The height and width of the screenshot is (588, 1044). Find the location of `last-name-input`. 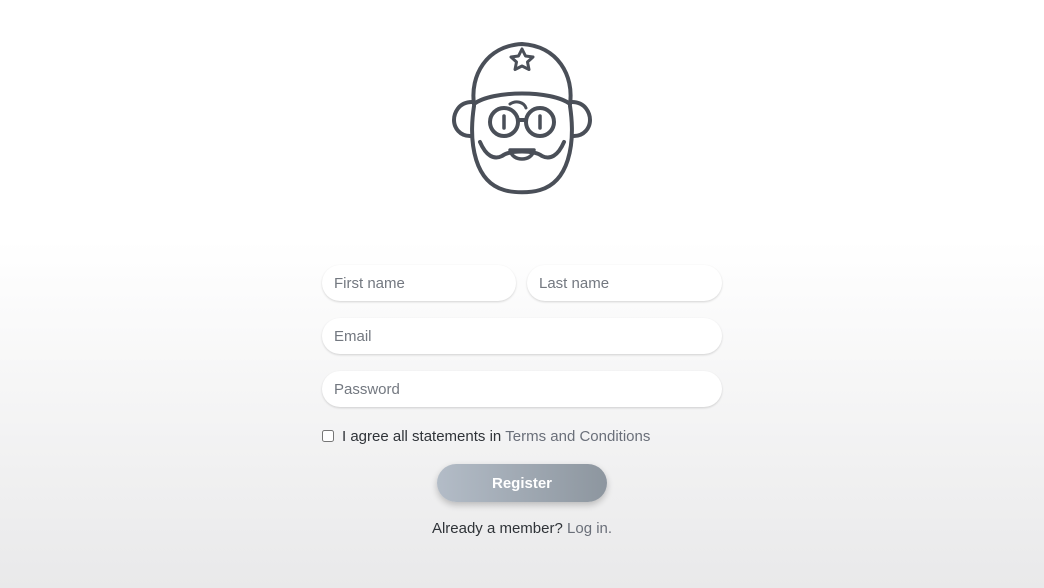

last-name-input is located at coordinates (624, 283).